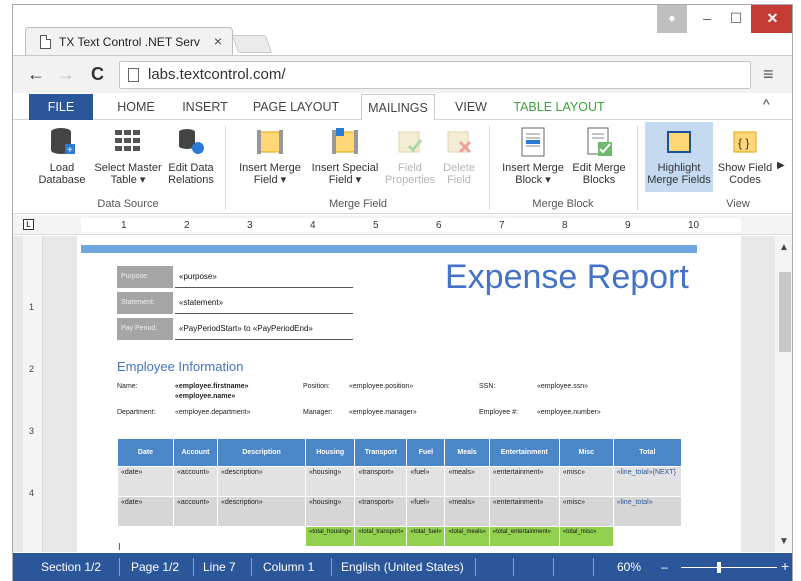 The width and height of the screenshot is (801, 581). What do you see at coordinates (771, 19) in the screenshot?
I see `close-window-button: ✕` at bounding box center [771, 19].